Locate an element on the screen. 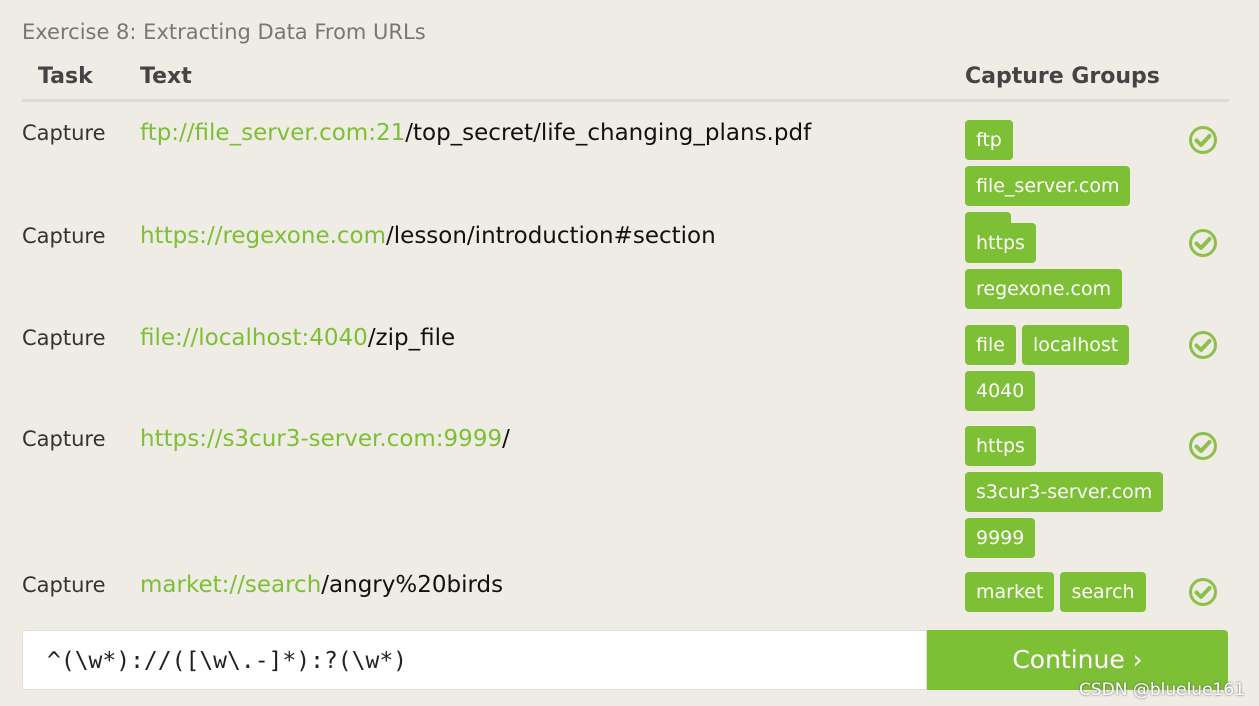 The width and height of the screenshot is (1259, 706). capture-group-tag: localhost is located at coordinates (1075, 345).